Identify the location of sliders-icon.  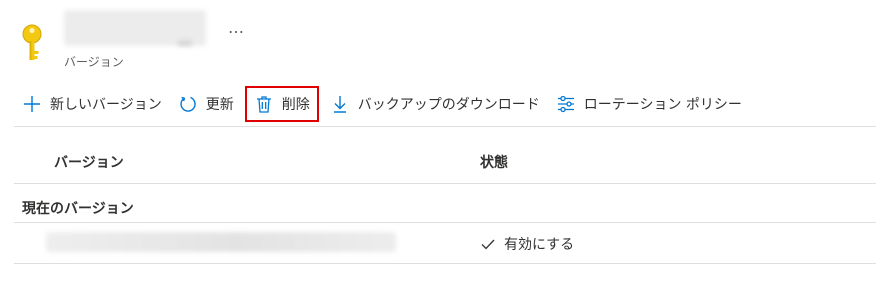
(566, 104).